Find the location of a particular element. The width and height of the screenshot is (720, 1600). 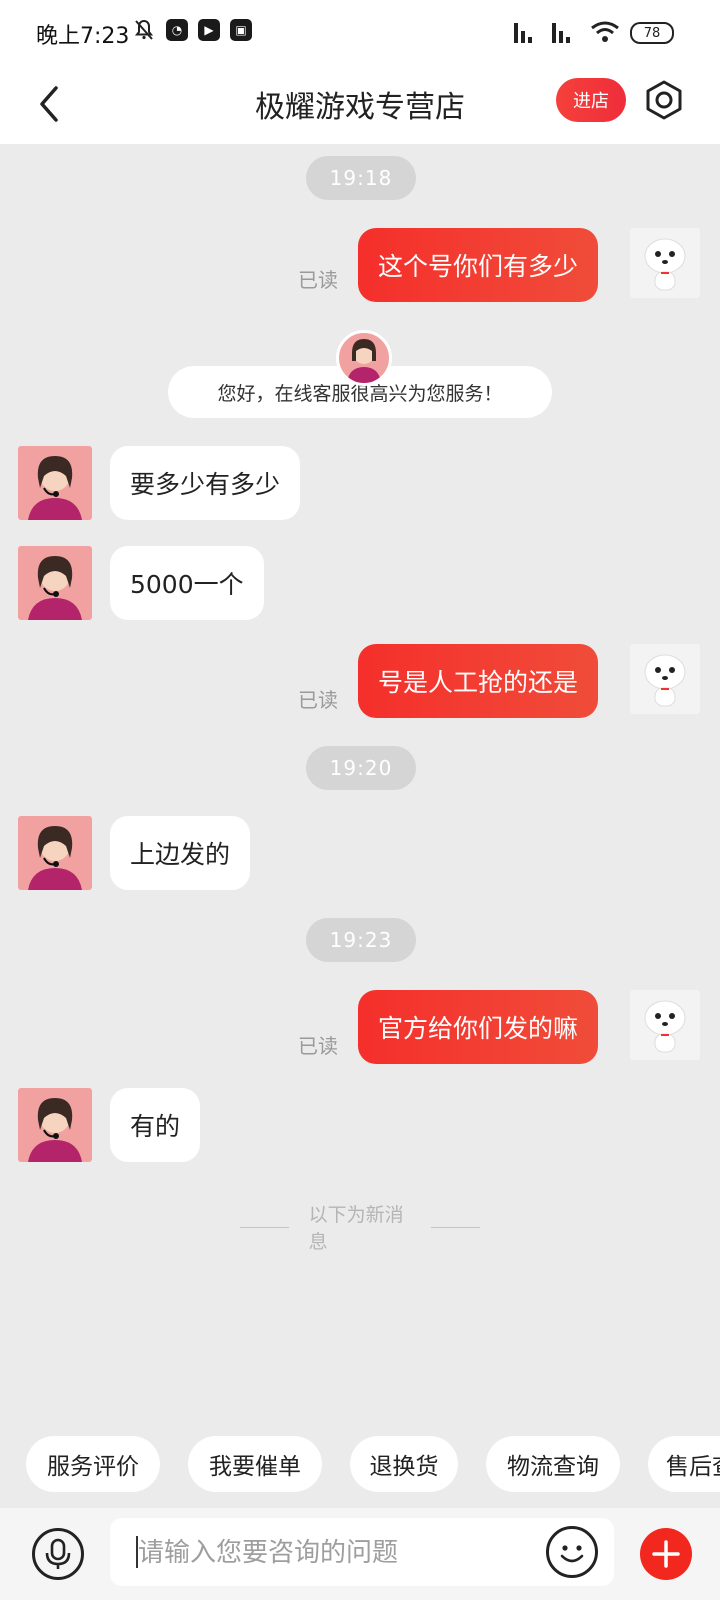

message-bubble-incoming: 要多少有多少 is located at coordinates (205, 483).